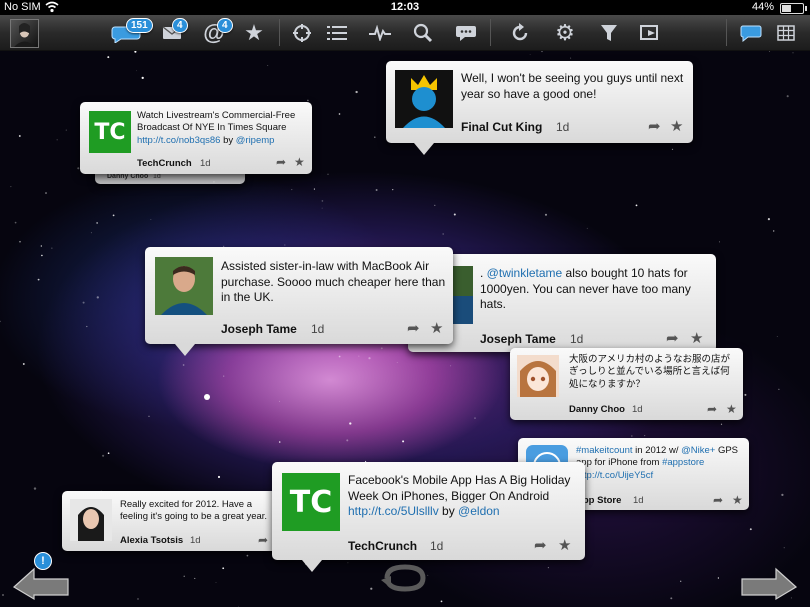 The height and width of the screenshot is (607, 810). What do you see at coordinates (185, 350) in the screenshot?
I see `bubble-tail` at bounding box center [185, 350].